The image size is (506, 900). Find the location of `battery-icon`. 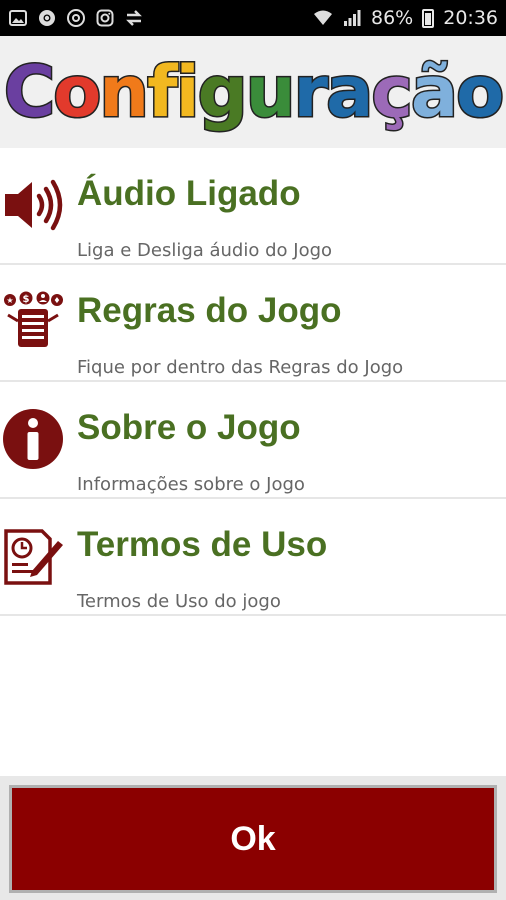

battery-icon is located at coordinates (428, 18).